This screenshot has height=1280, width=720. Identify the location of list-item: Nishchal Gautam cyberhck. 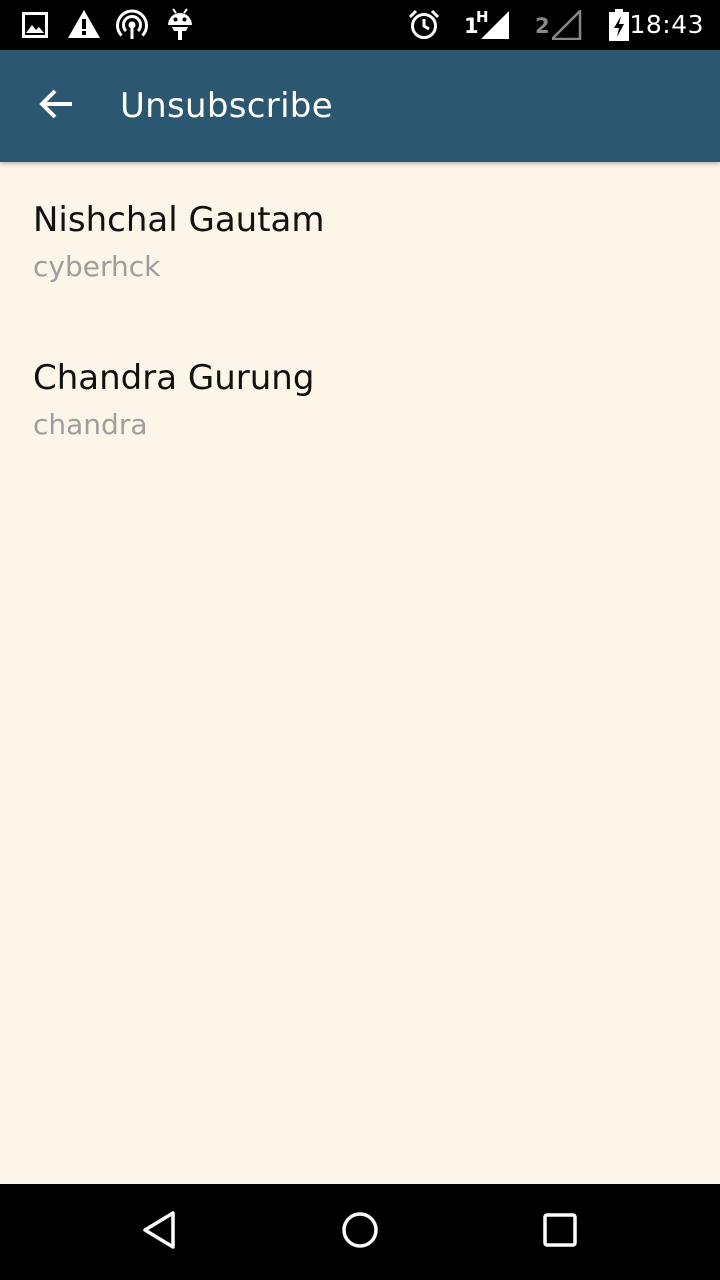
(360, 241).